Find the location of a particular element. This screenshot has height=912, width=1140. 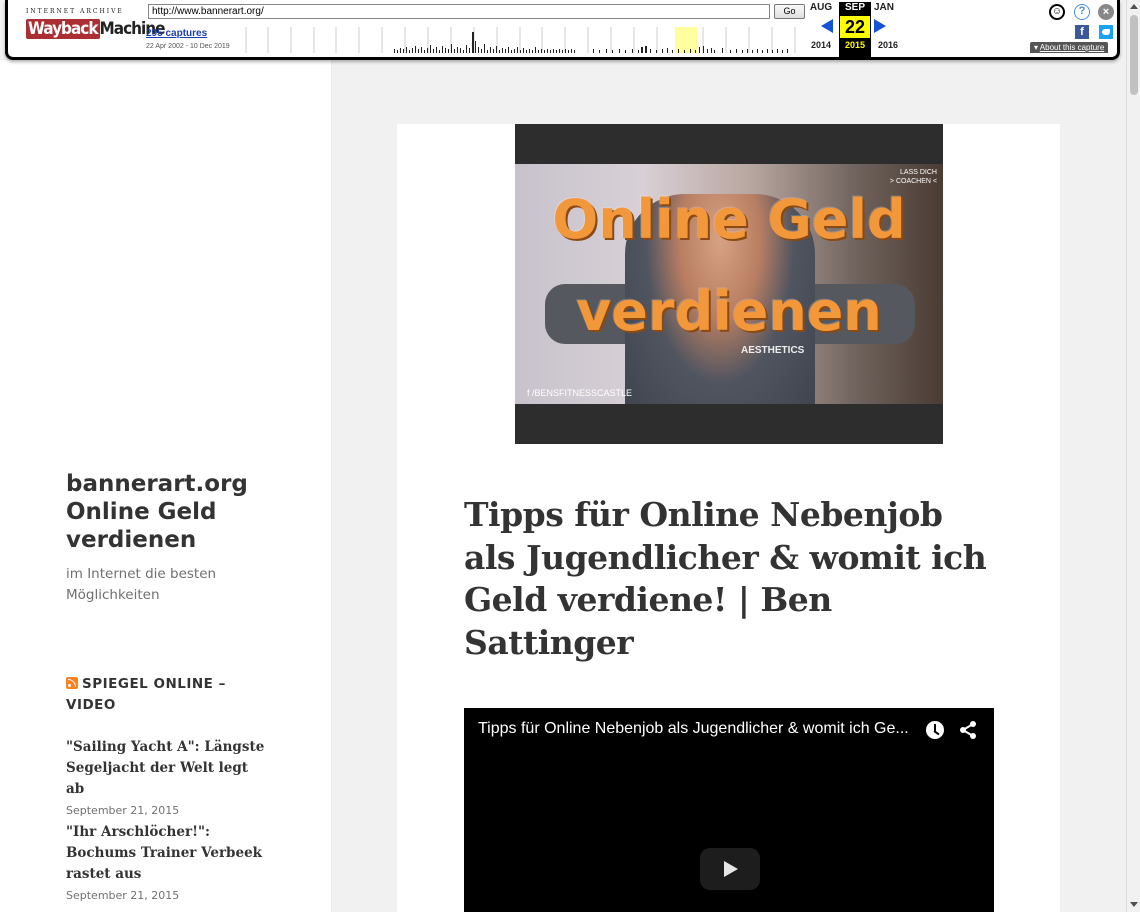

wayback-logo: Wayback Machine is located at coordinates (96, 29).